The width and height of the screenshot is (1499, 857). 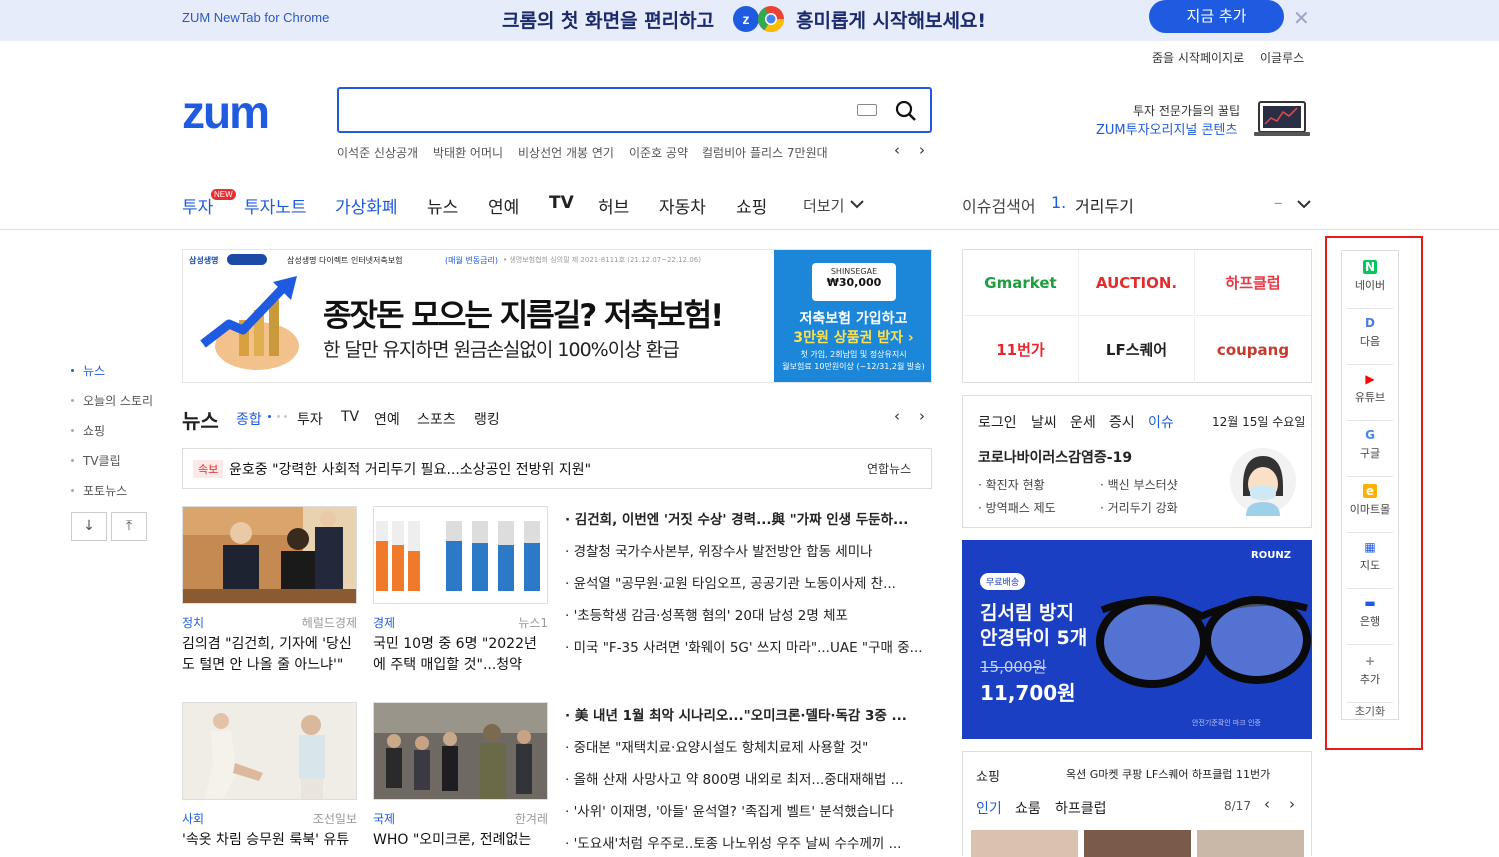 I want to click on info-tab-login: 로그인, so click(x=997, y=422).